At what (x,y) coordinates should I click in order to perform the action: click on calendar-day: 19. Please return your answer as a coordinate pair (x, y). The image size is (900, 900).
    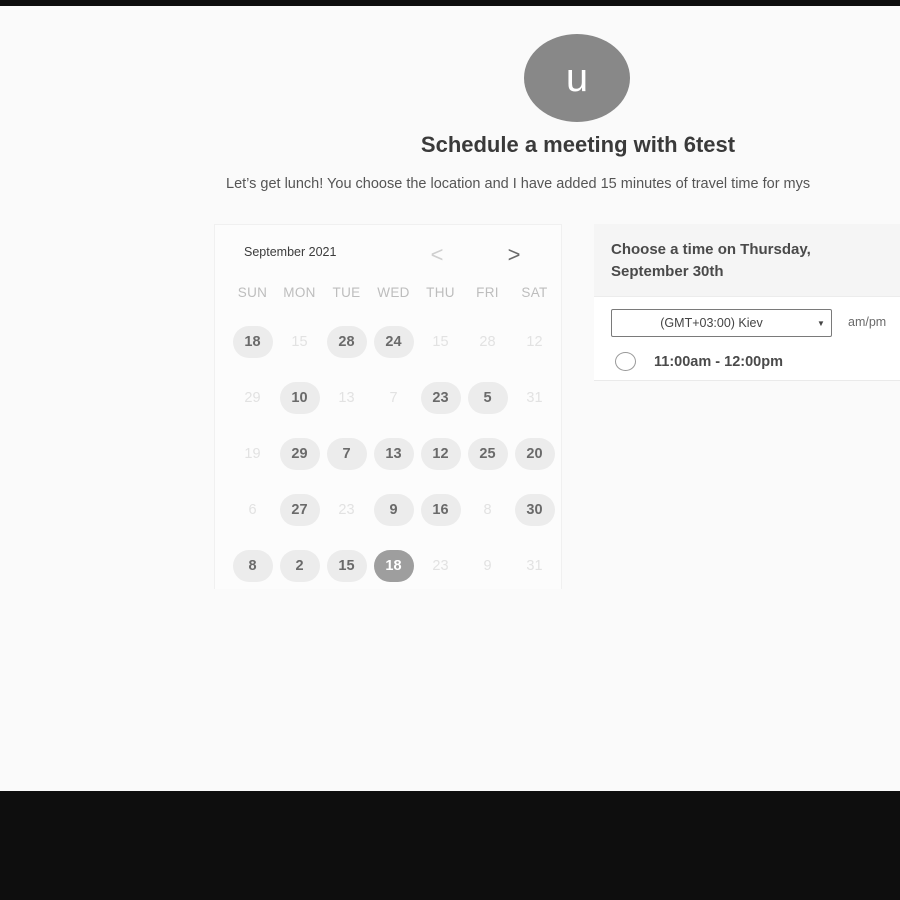
    Looking at the image, I should click on (252, 454).